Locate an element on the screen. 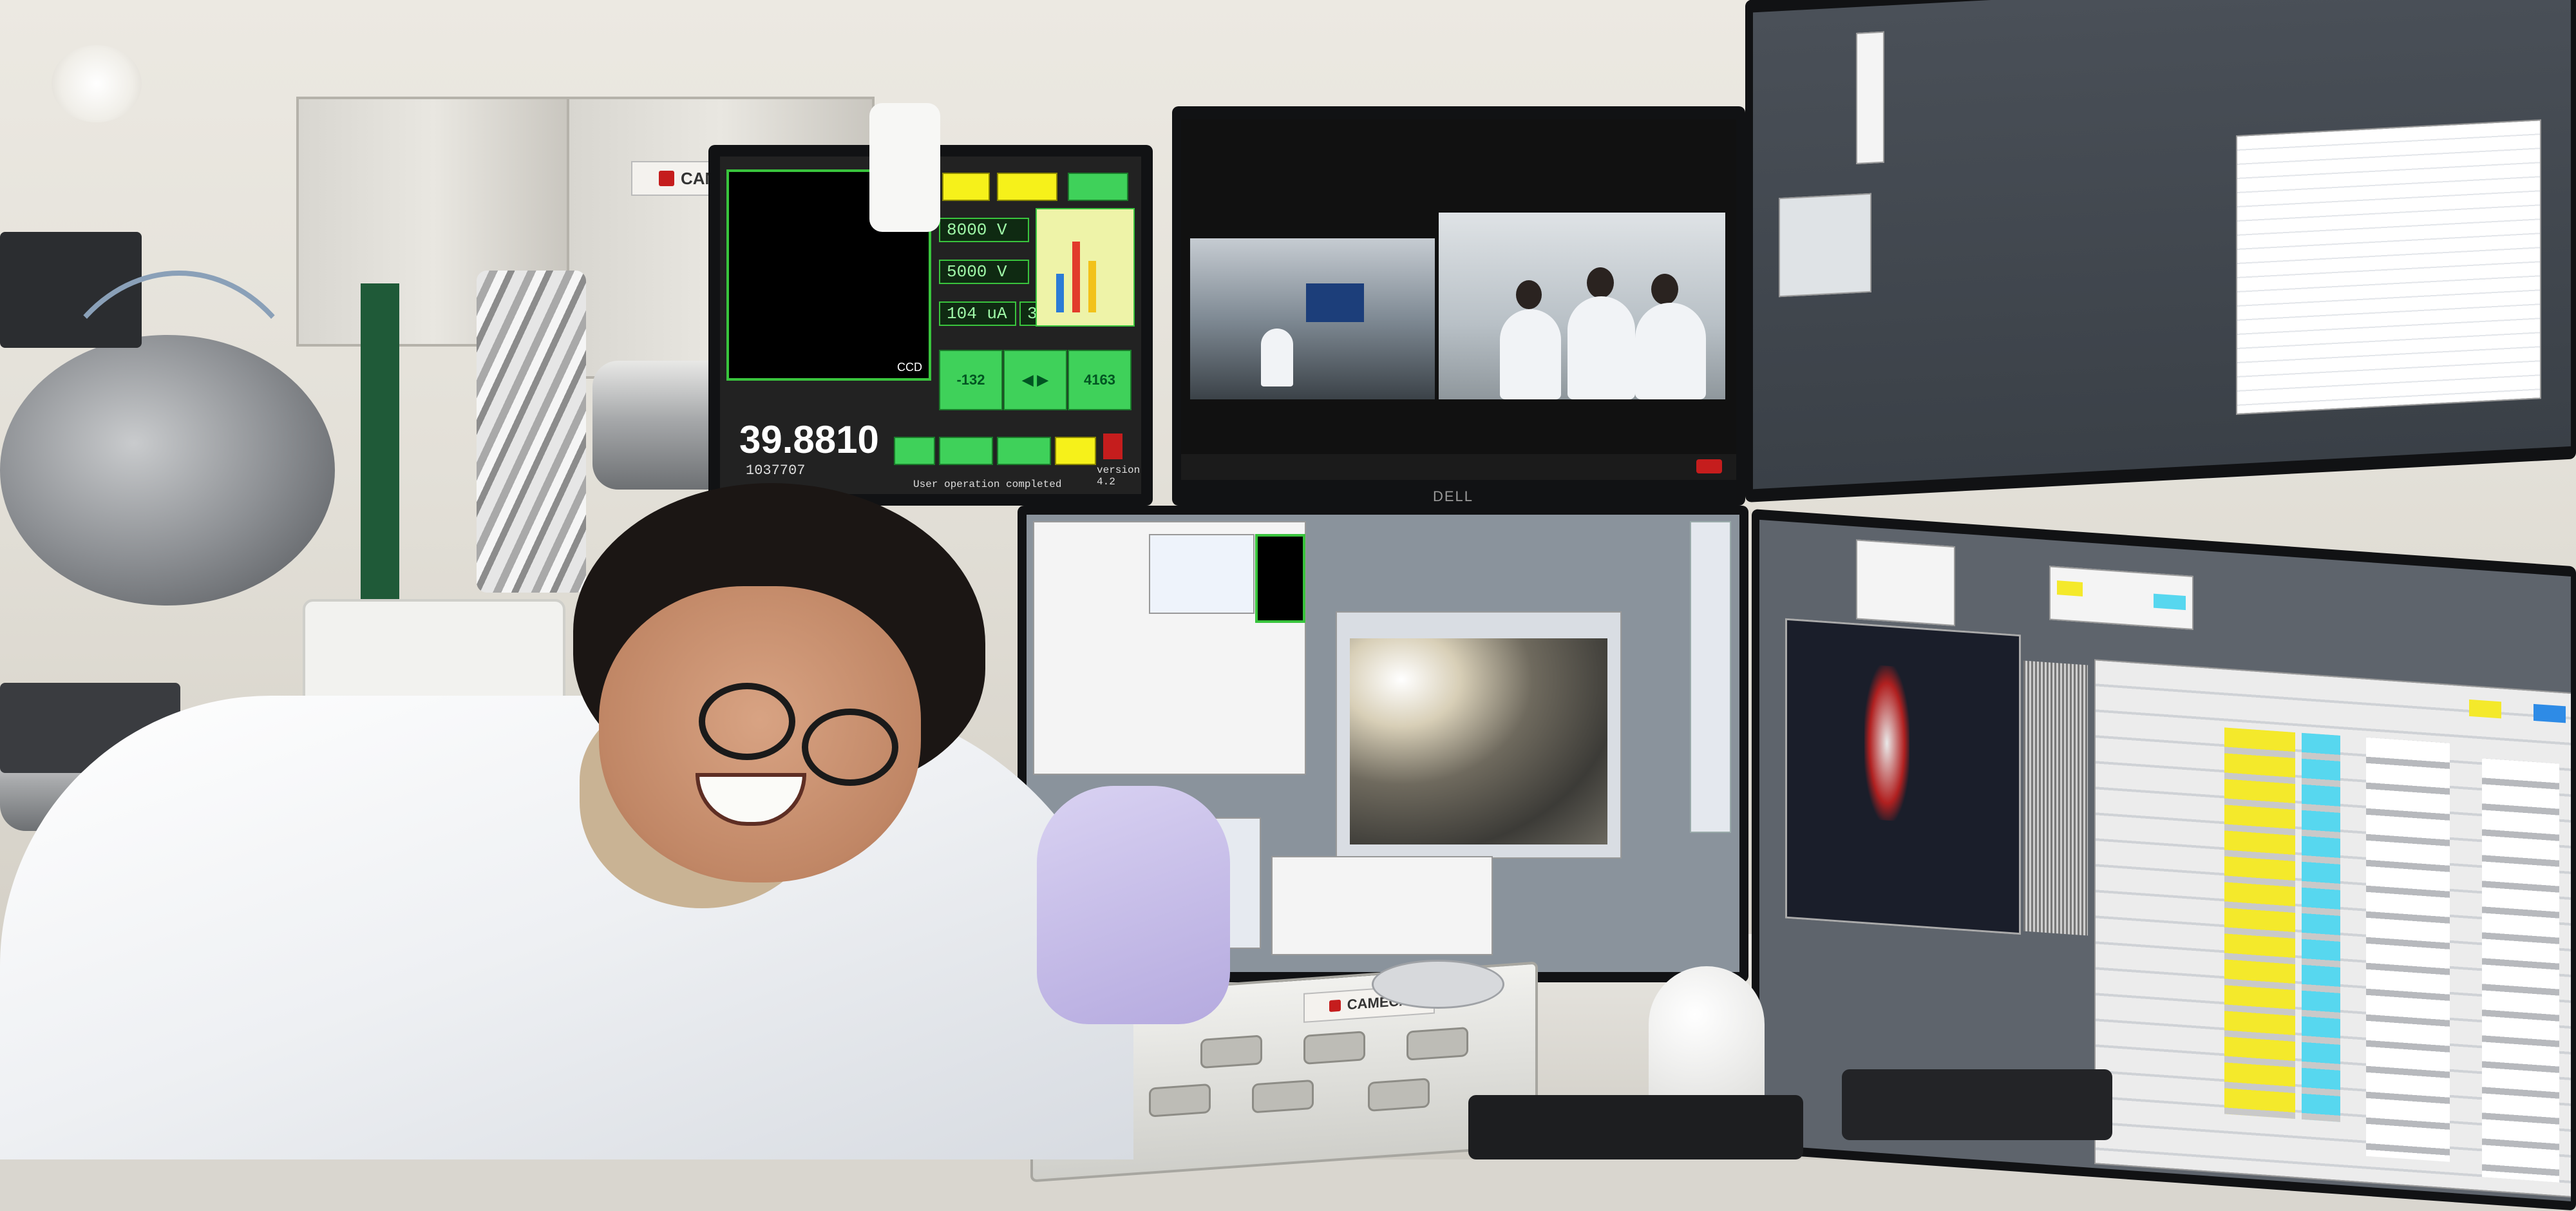 The width and height of the screenshot is (2576, 1211). arrows-icon: ◀ ▶ is located at coordinates (1035, 380).